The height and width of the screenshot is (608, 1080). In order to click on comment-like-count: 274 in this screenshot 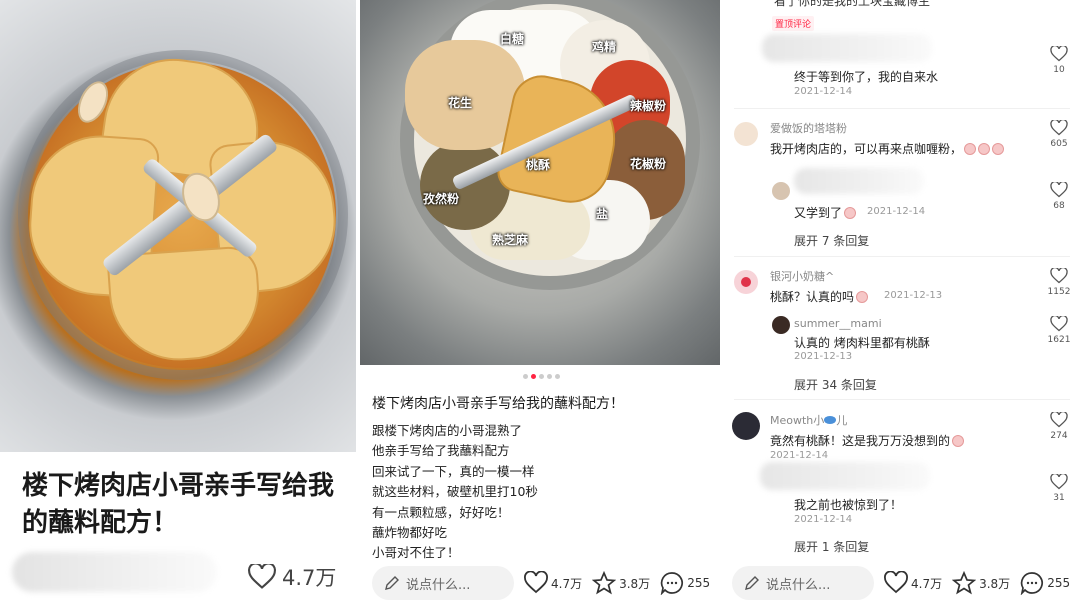, I will do `click(1059, 436)`.